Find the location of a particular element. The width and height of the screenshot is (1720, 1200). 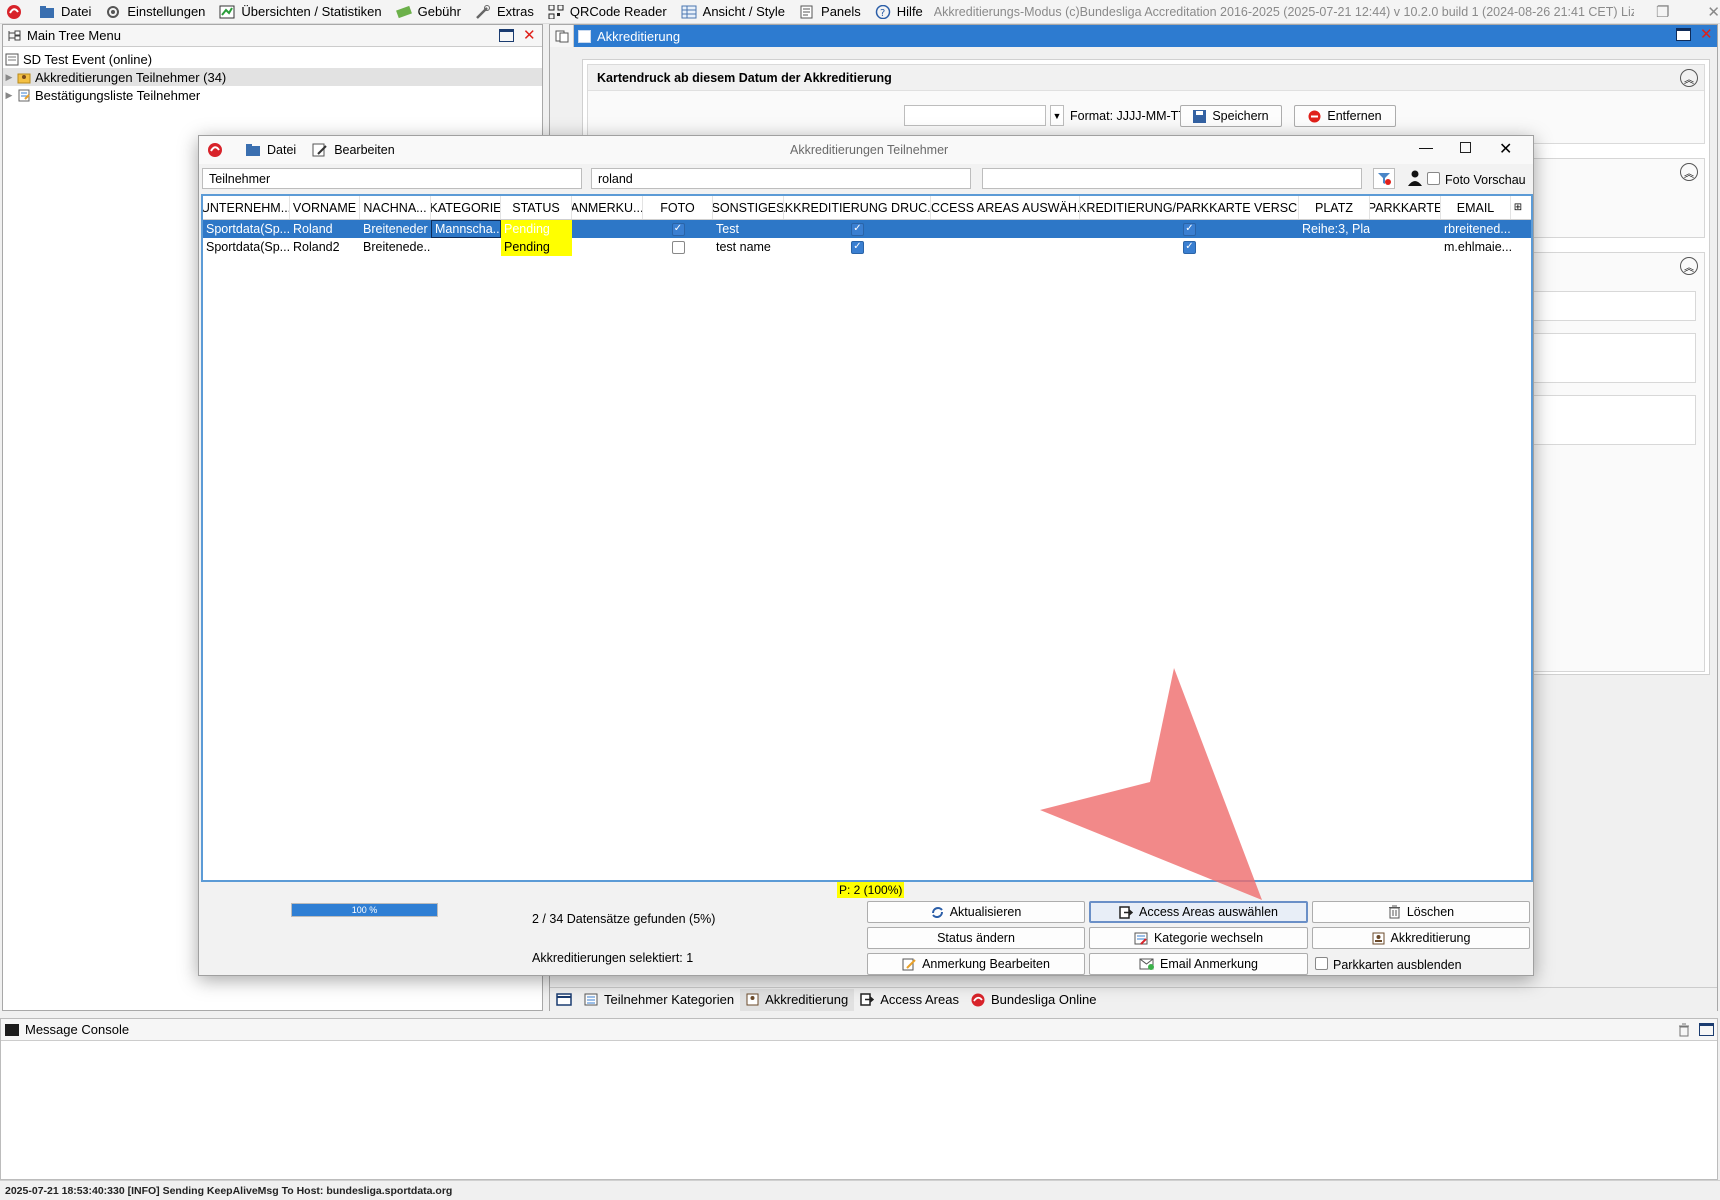

menu-extras: Extras is located at coordinates (504, 12).